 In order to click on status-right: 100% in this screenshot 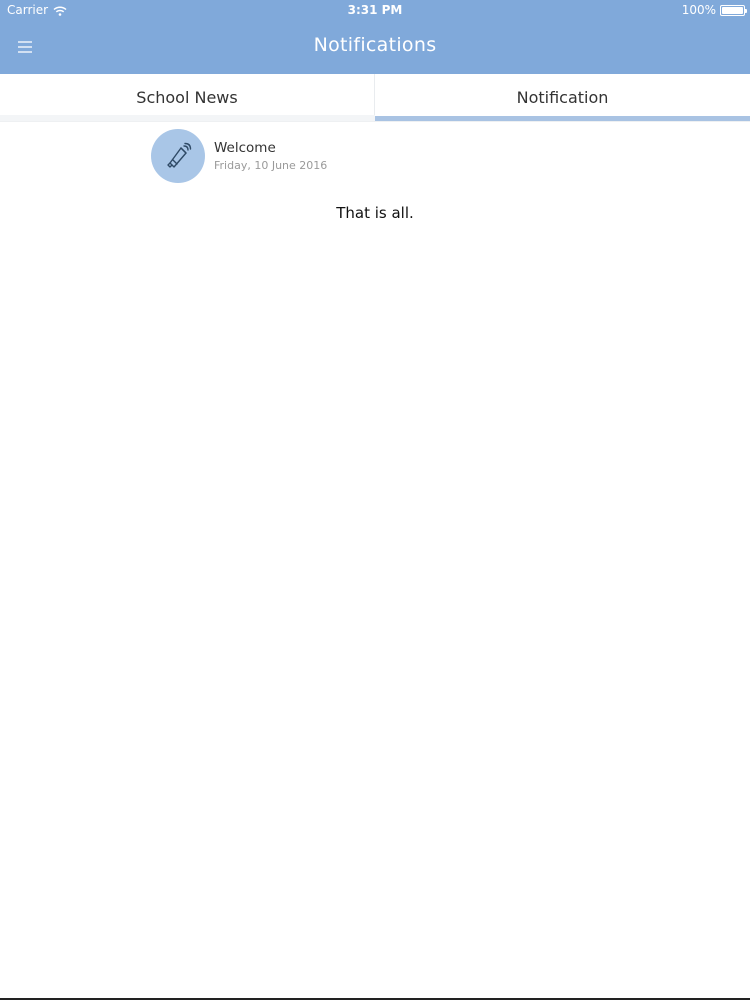, I will do `click(714, 10)`.